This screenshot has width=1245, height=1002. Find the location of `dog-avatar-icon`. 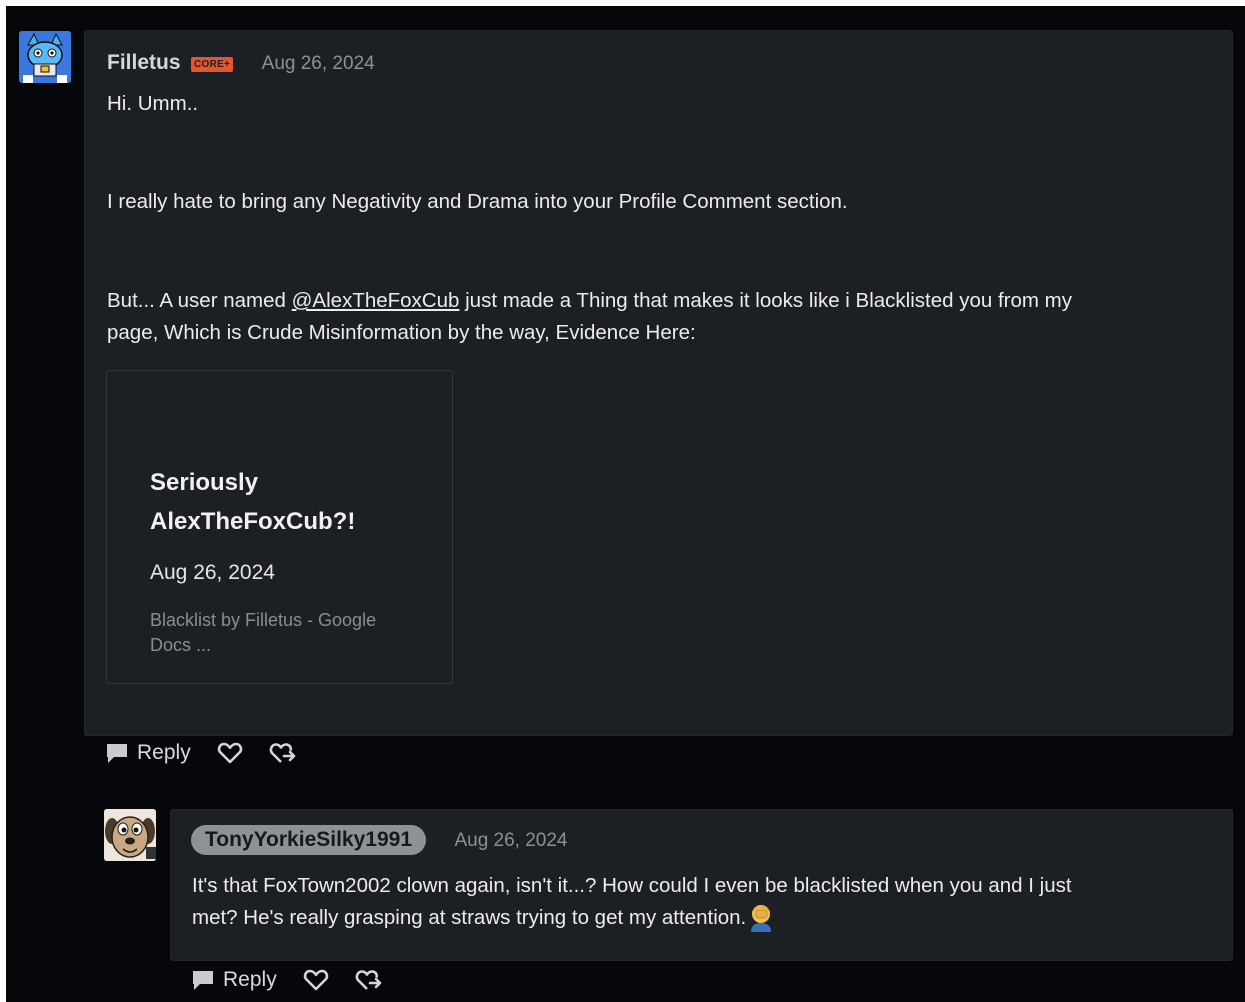

dog-avatar-icon is located at coordinates (130, 835).